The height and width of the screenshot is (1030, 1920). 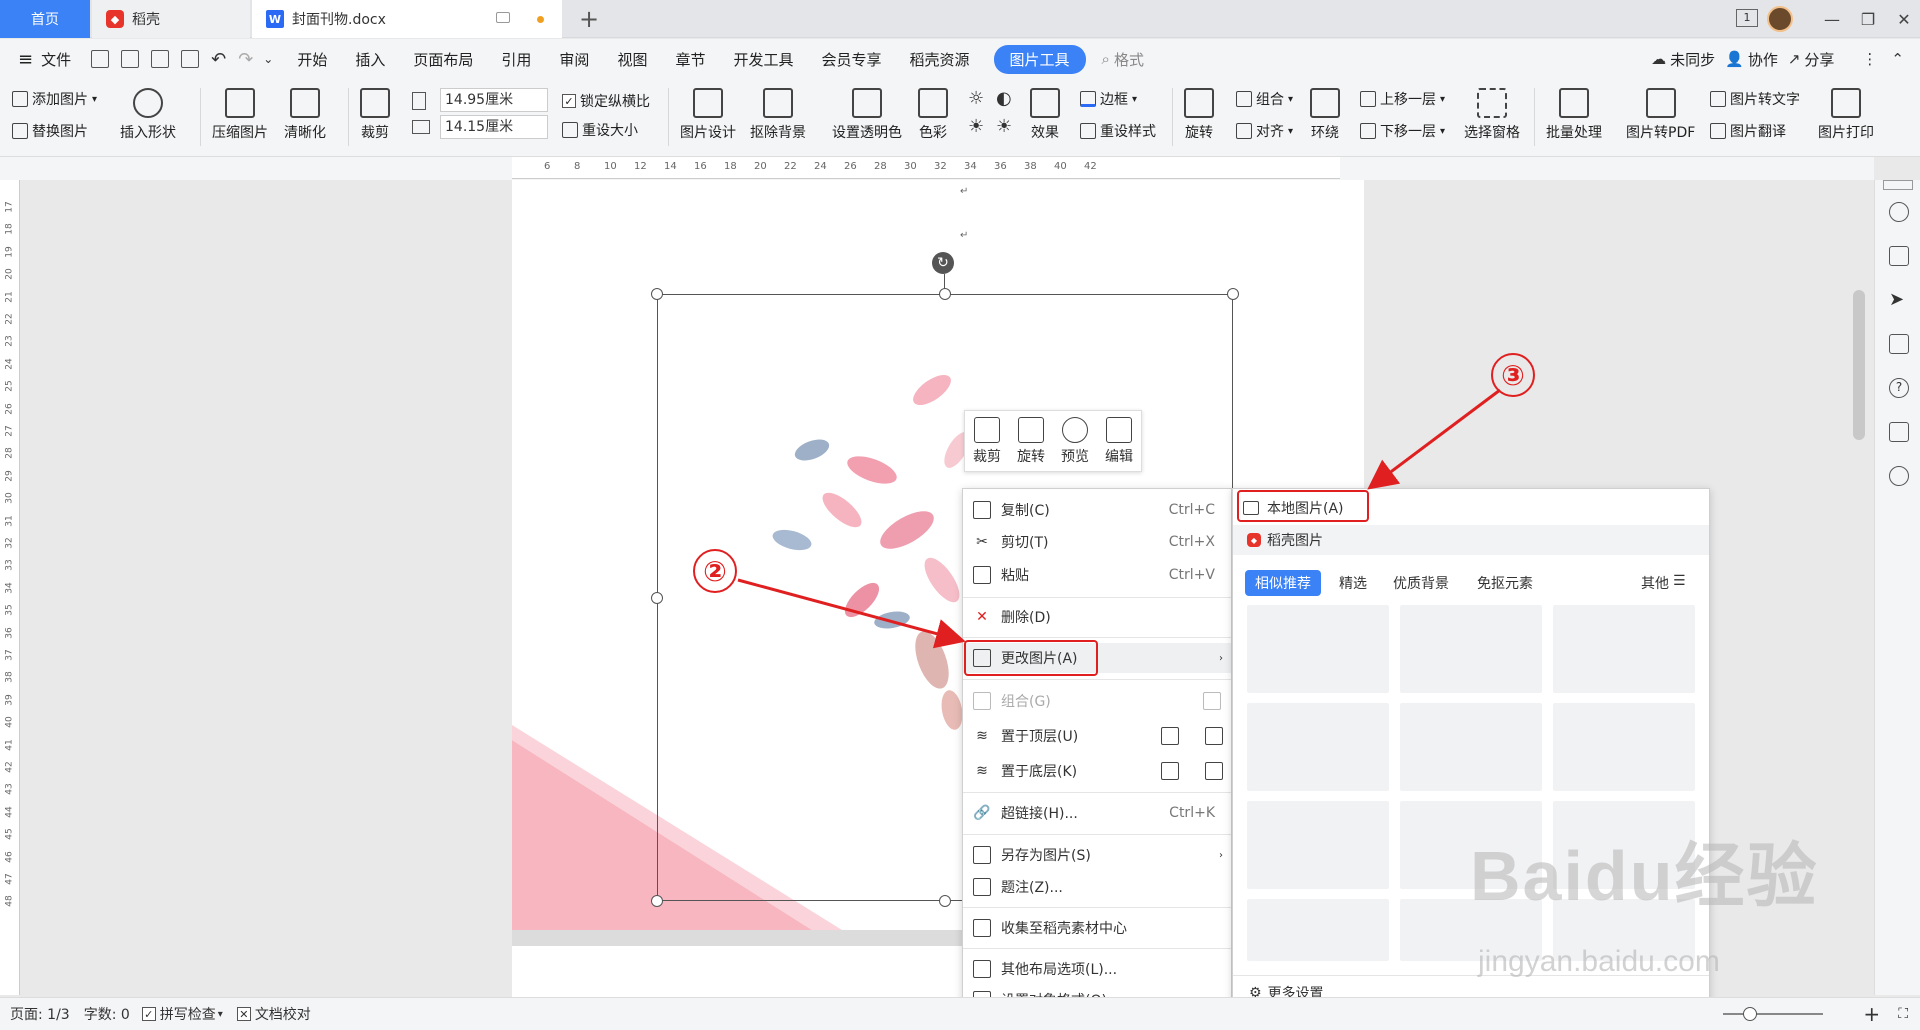 I want to click on menu-section: 章节, so click(x=690, y=59).